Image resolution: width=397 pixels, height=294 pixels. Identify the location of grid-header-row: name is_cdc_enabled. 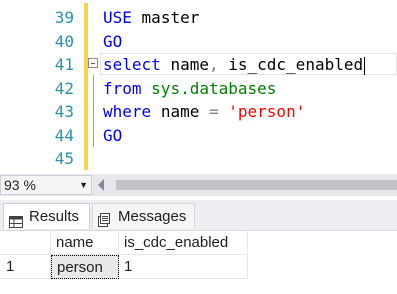
(198, 243).